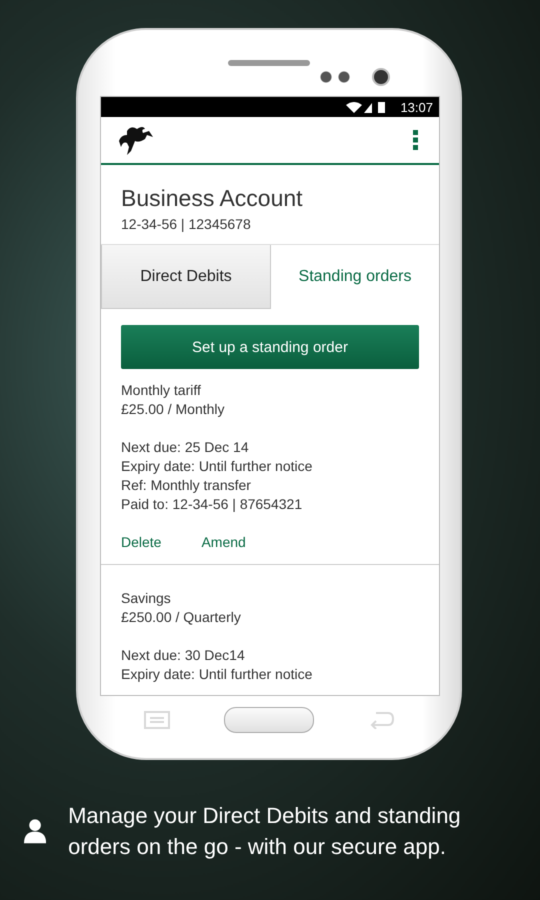 The height and width of the screenshot is (900, 540). Describe the element at coordinates (186, 224) in the screenshot. I see `account-number: 12-34-56 | 12345678` at that location.